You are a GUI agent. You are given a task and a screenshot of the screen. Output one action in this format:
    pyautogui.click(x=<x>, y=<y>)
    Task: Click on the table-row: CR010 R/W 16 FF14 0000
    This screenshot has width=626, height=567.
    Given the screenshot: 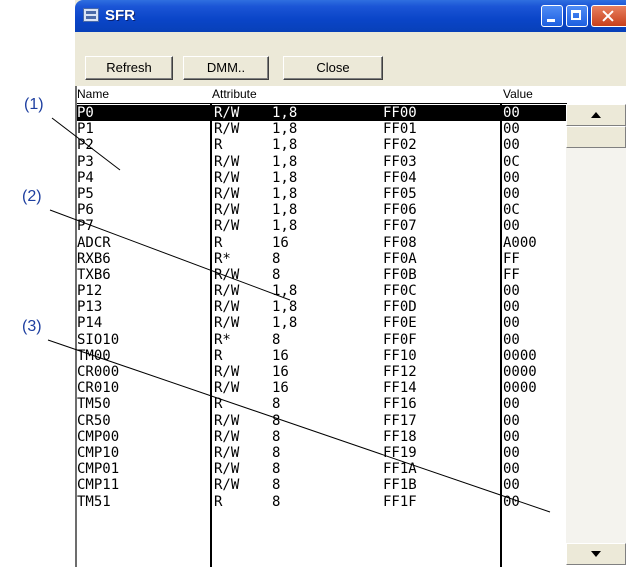 What is the action you would take?
    pyautogui.click(x=322, y=388)
    